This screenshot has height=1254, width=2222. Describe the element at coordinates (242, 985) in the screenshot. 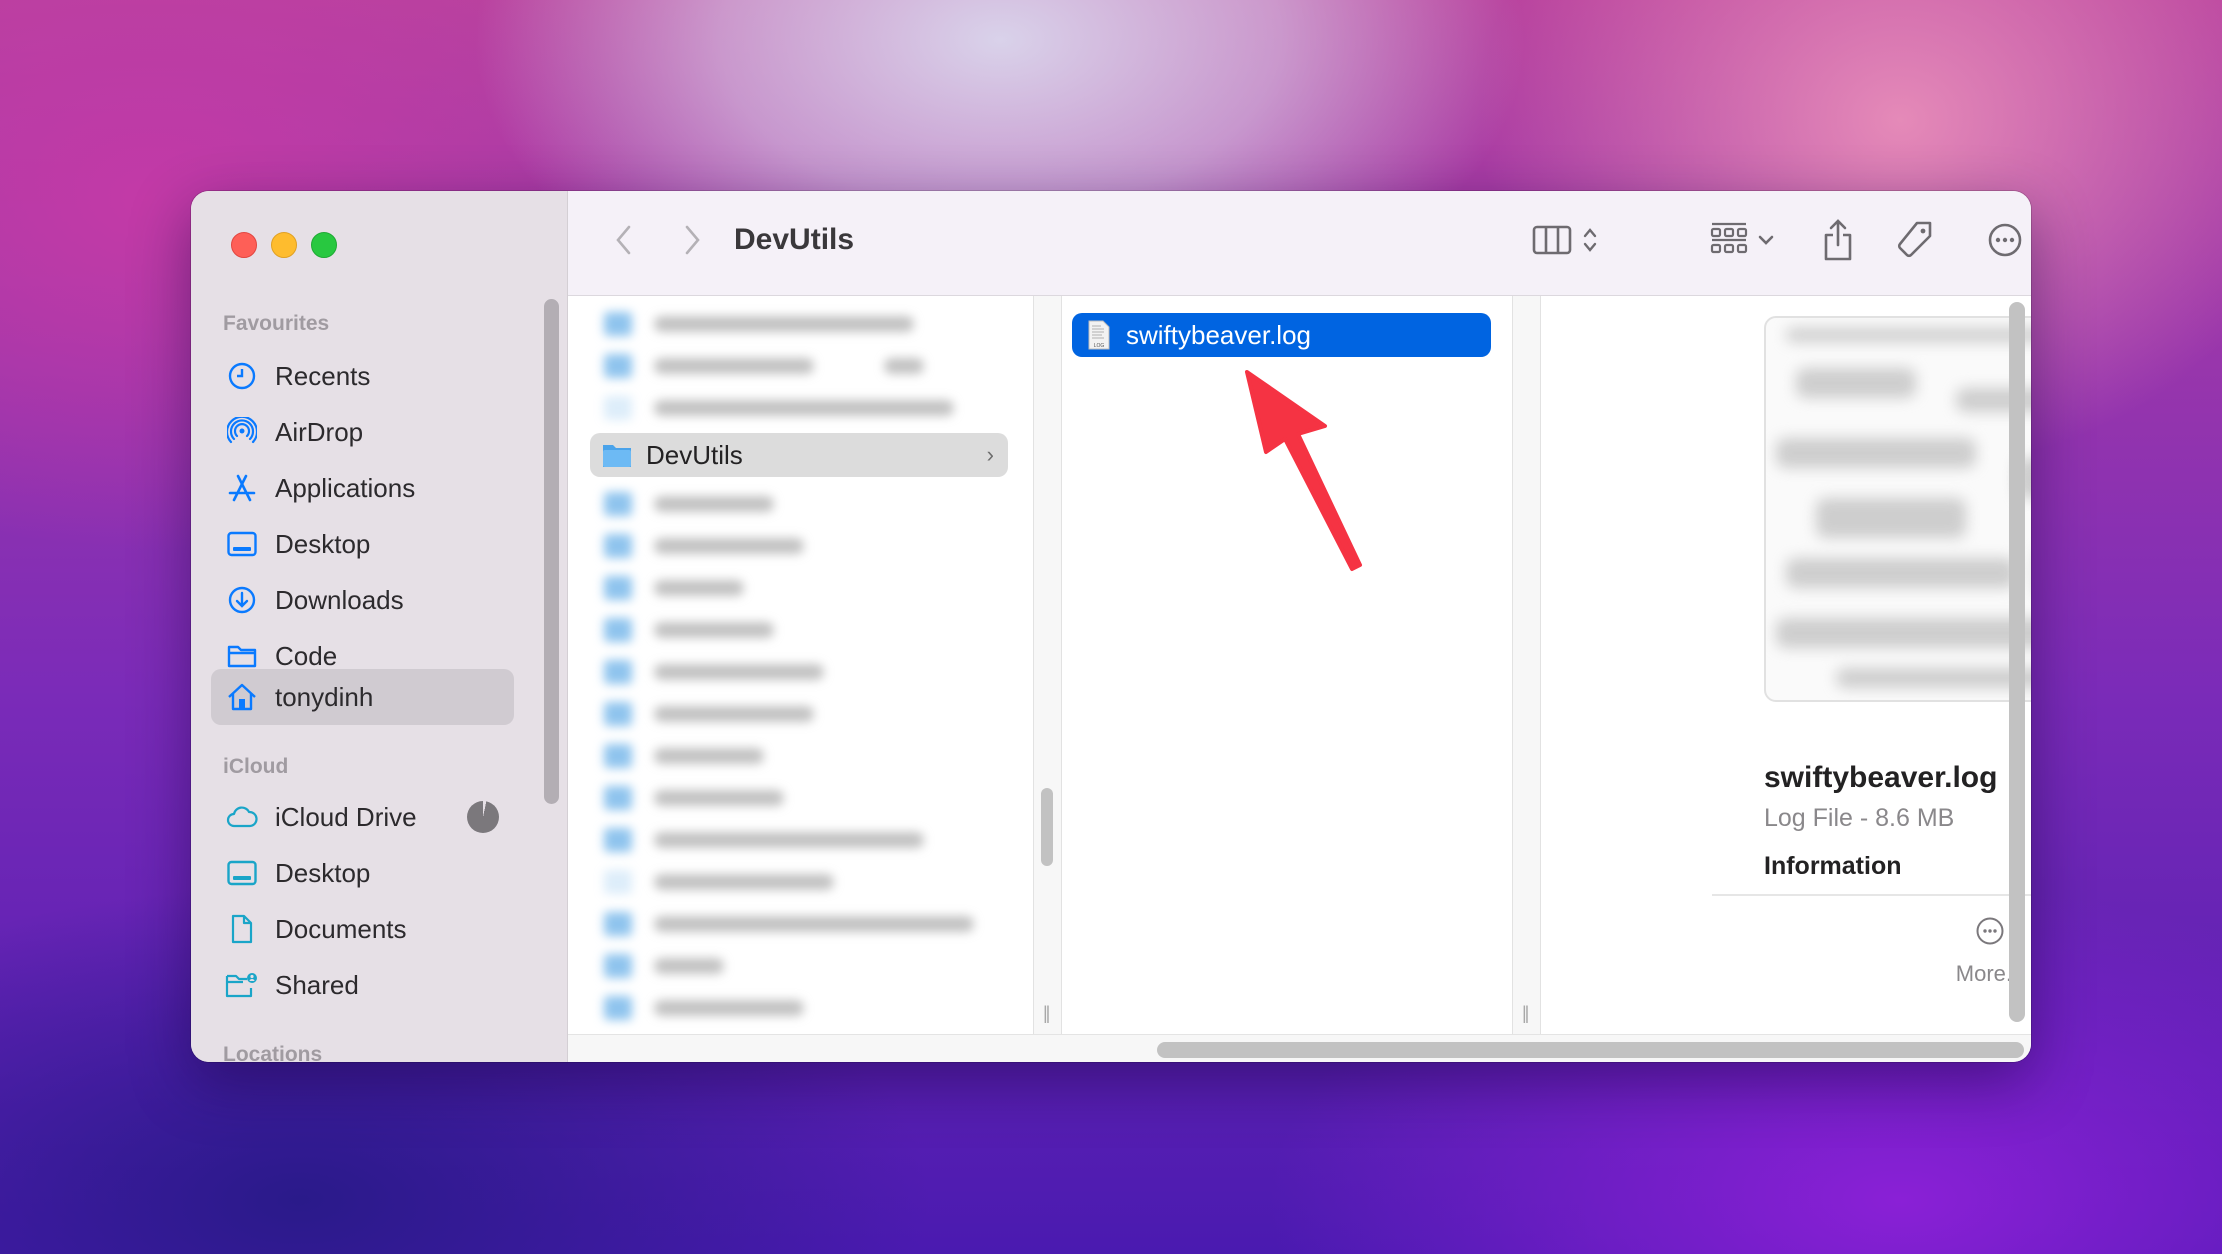

I see `shared-folder-icon` at that location.